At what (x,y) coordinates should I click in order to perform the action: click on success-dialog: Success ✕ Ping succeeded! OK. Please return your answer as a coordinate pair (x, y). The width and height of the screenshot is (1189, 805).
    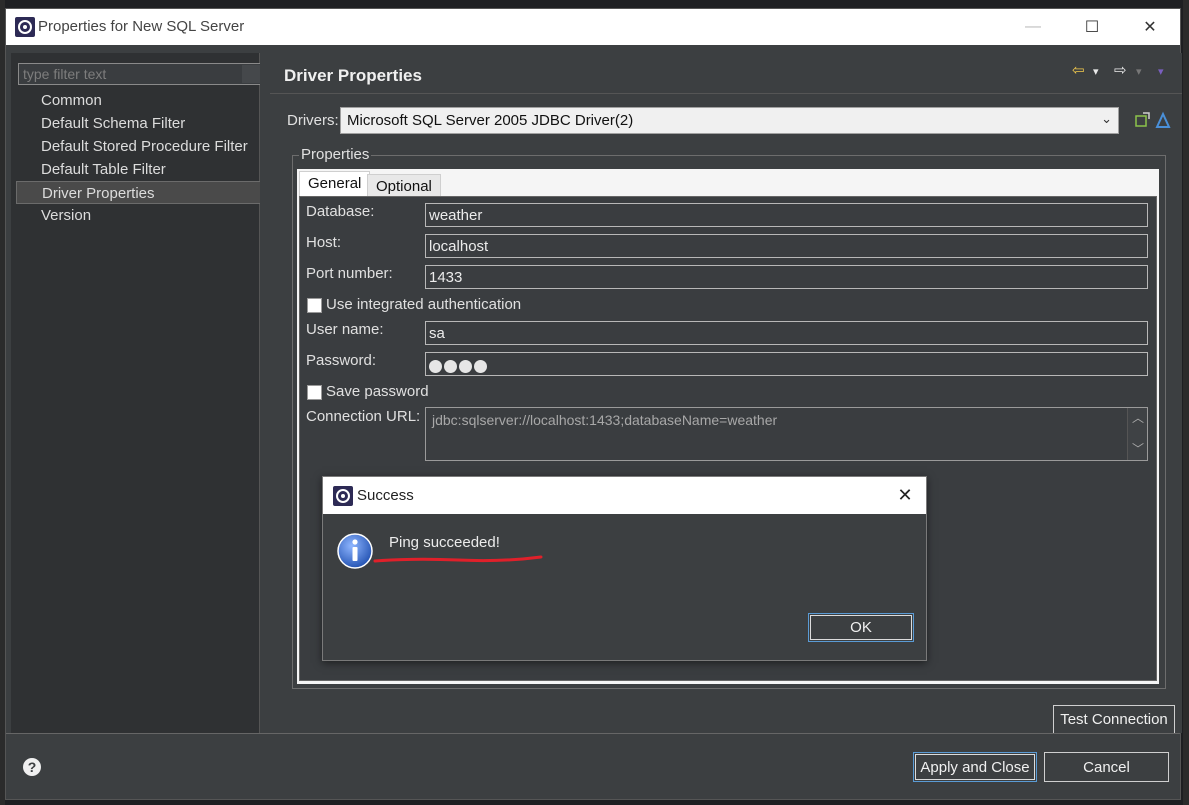
    Looking at the image, I should click on (624, 568).